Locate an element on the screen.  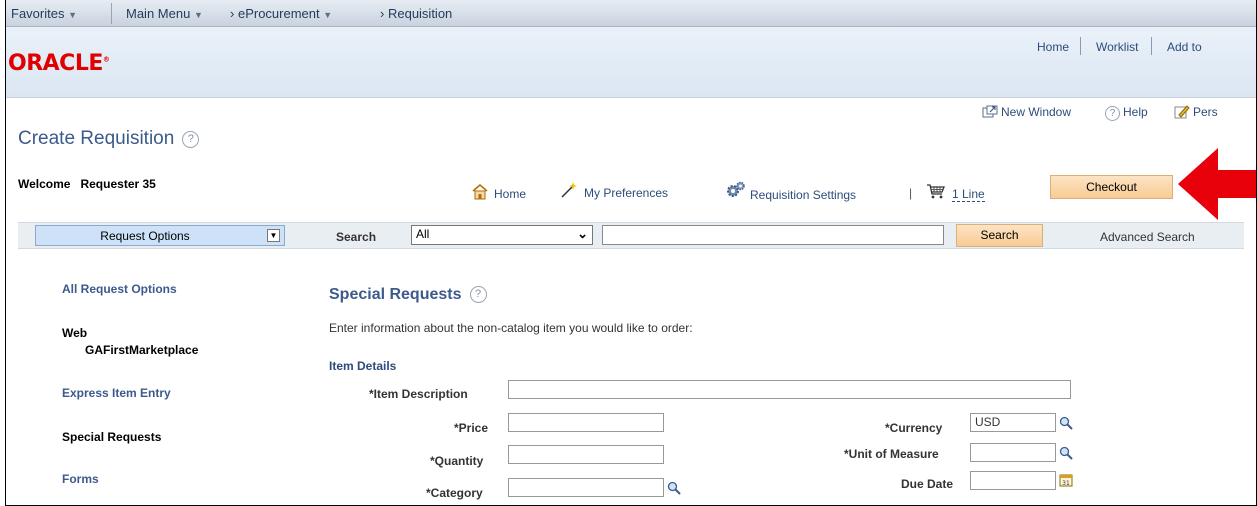
favorites-menu: Favorites ▼ is located at coordinates (44, 13).